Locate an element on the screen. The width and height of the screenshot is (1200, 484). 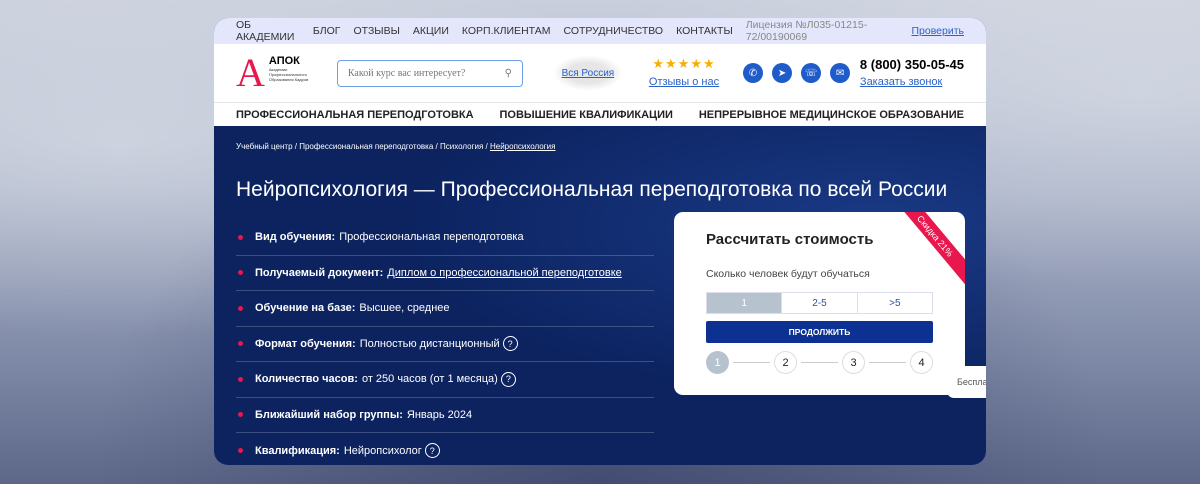
fact-item: Обучение на базе: Высшее, среднее is located at coordinates (445, 309).